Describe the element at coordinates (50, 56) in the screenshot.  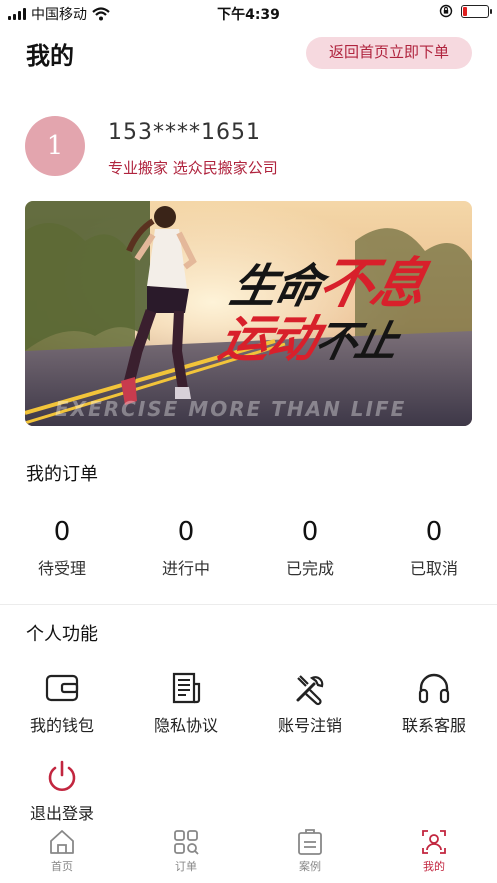
I see `page-title: 我的` at that location.